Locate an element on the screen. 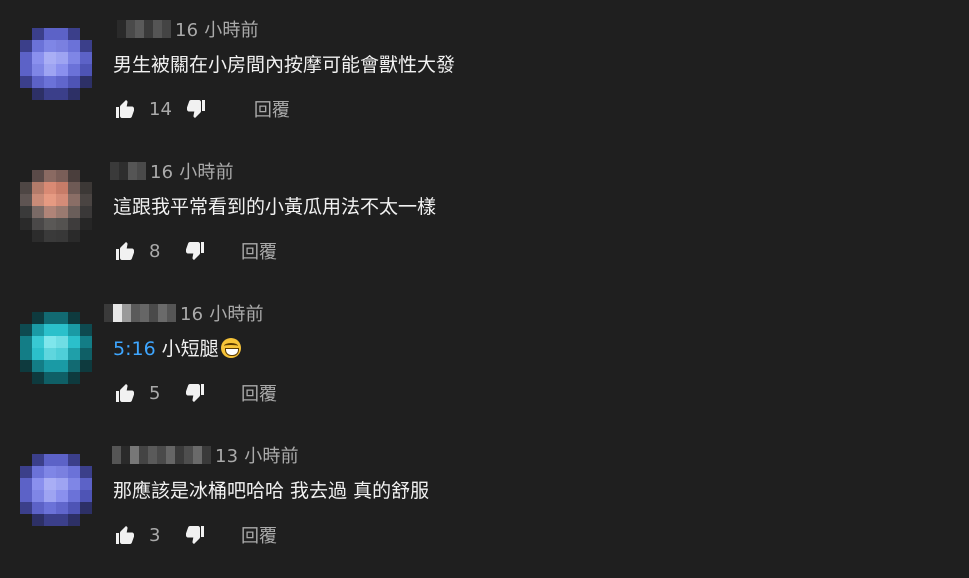 The height and width of the screenshot is (578, 969). comment-text: 那應該是冰桶吧哈哈 我去過 真的舒服 is located at coordinates (271, 489).